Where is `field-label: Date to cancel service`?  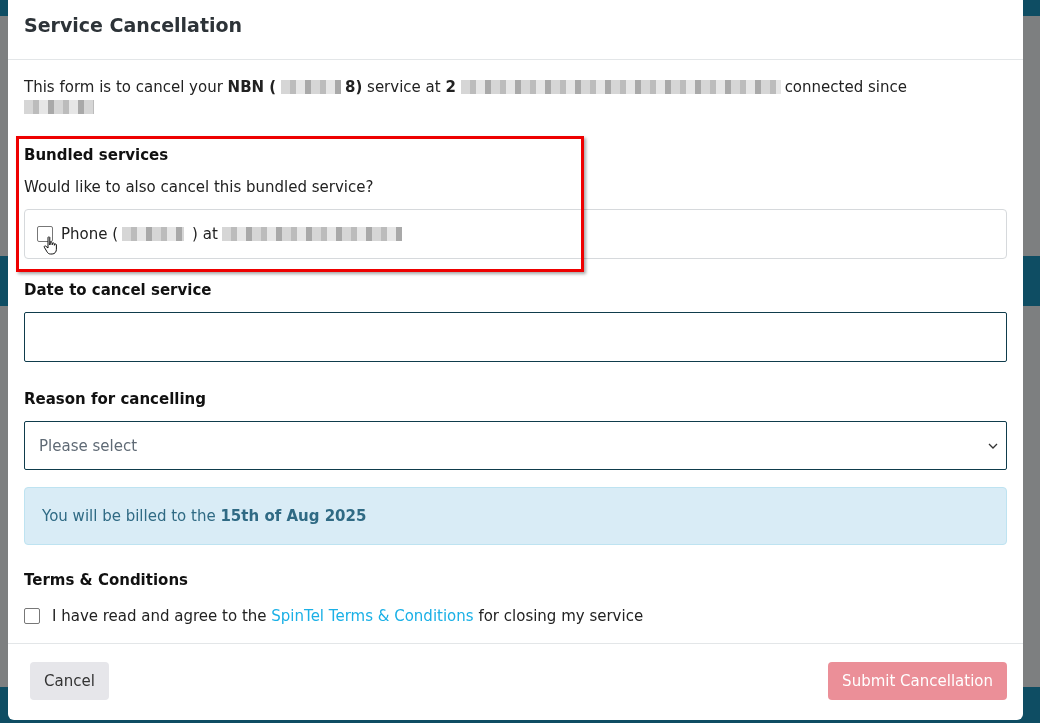 field-label: Date to cancel service is located at coordinates (118, 290).